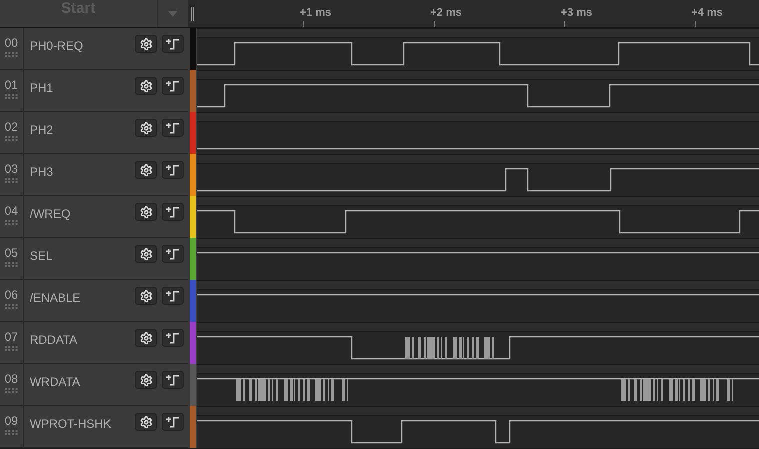  Describe the element at coordinates (11, 421) in the screenshot. I see `channel-number: 09` at that location.